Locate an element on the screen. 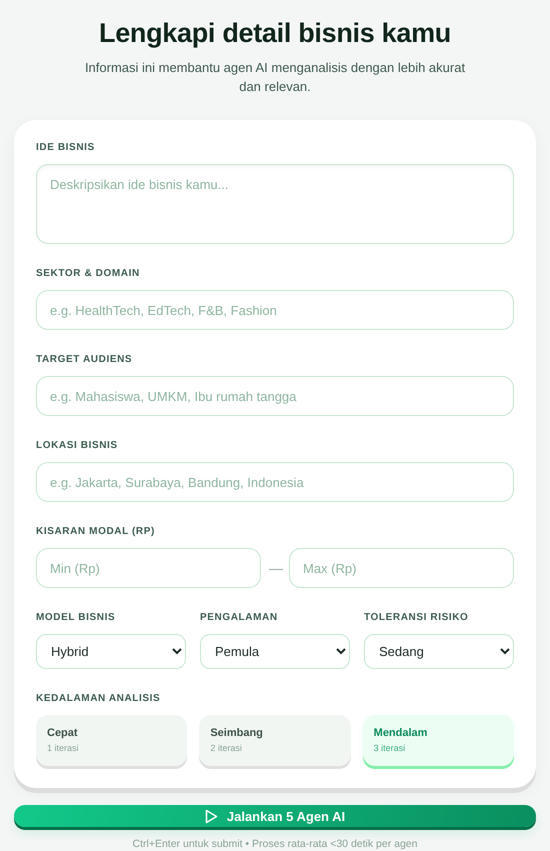 The width and height of the screenshot is (550, 851). option-title: Mendalam is located at coordinates (401, 733).